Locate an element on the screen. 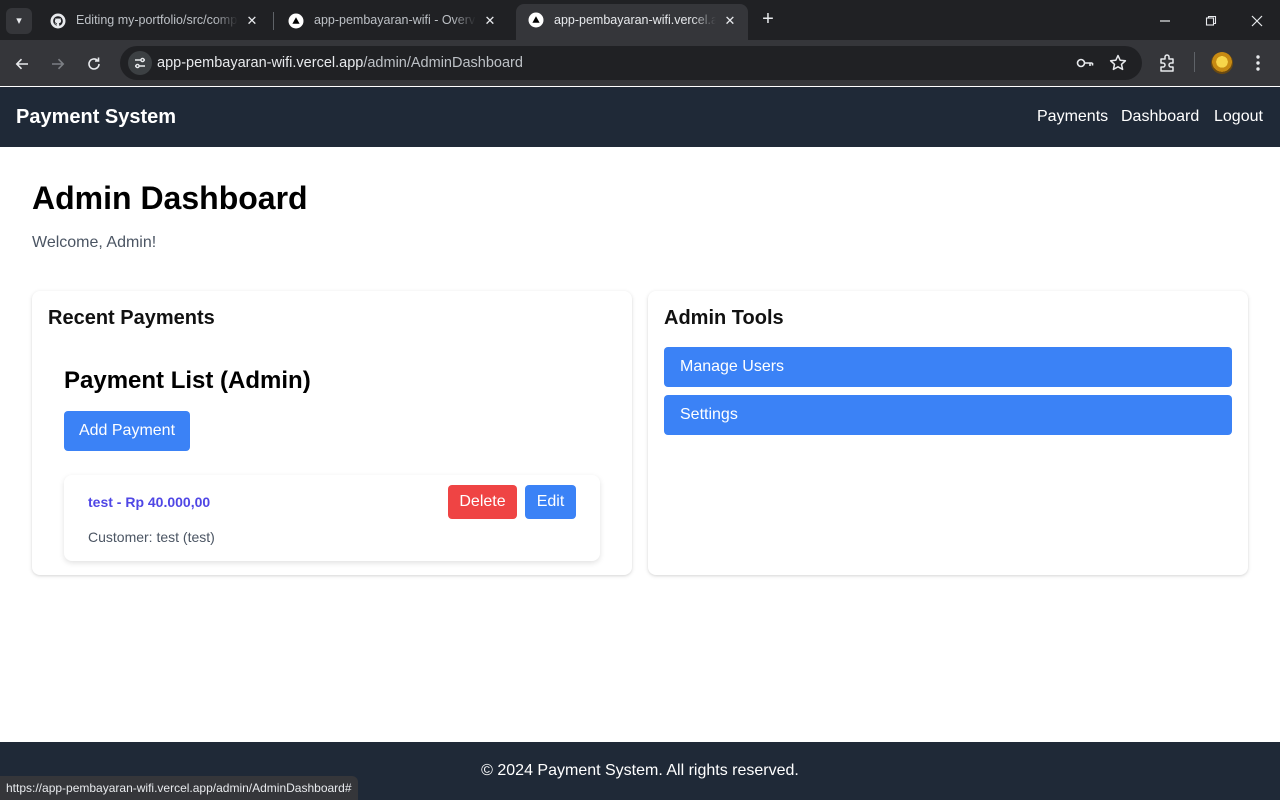  tab-search-button: ▾ is located at coordinates (19, 21).